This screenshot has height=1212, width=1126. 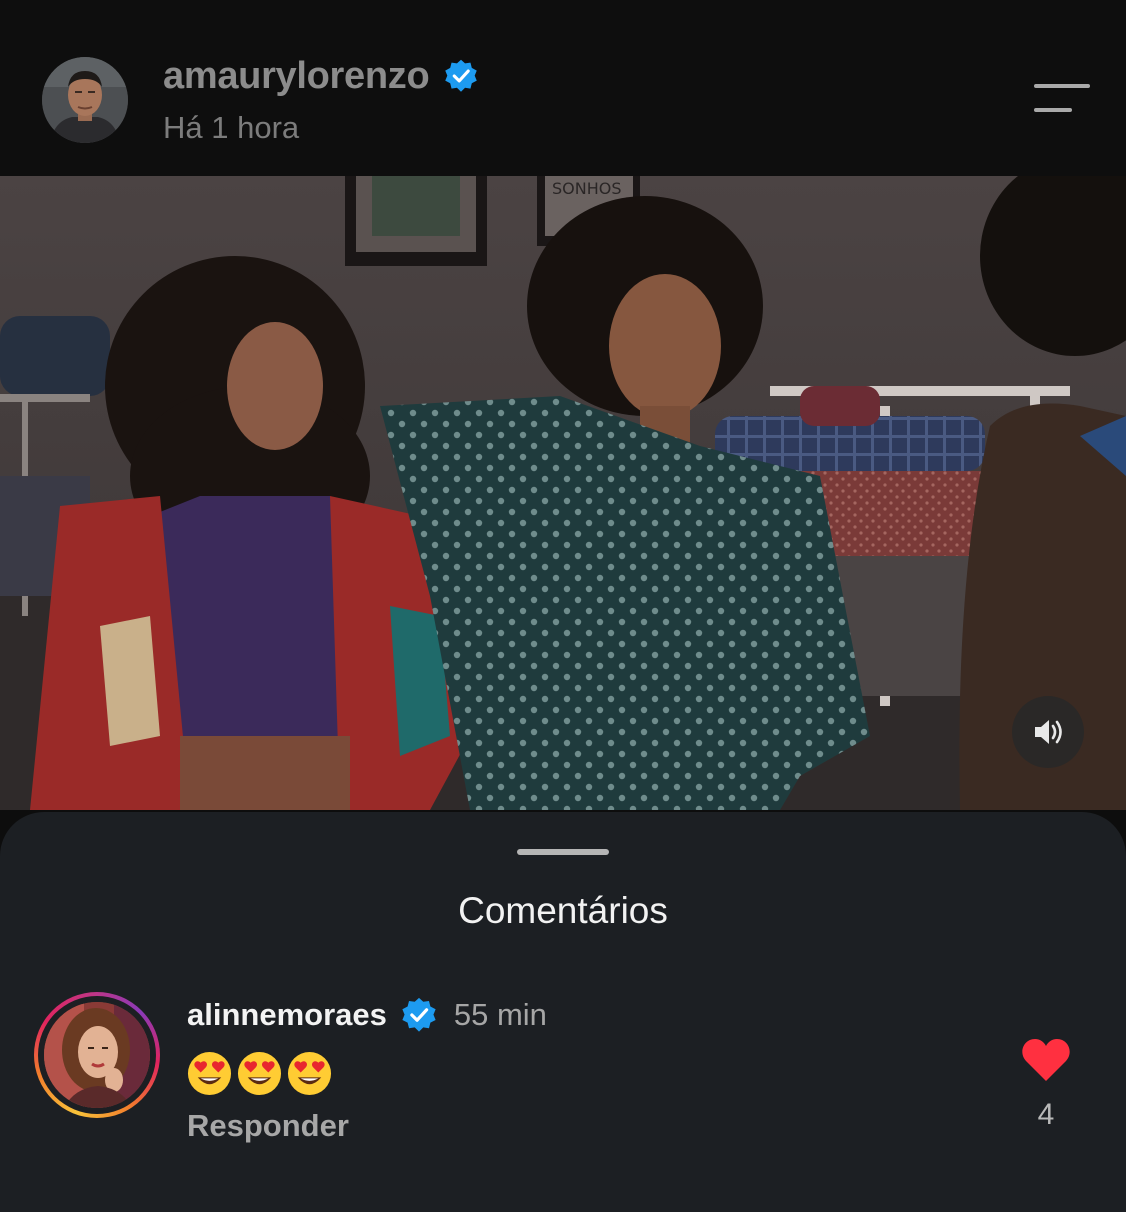 What do you see at coordinates (1046, 1114) in the screenshot?
I see `like-count: 4` at bounding box center [1046, 1114].